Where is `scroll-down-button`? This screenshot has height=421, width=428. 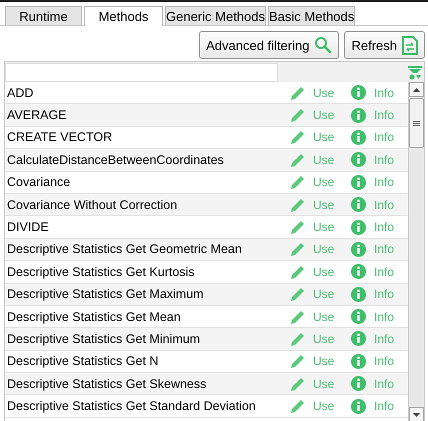
scroll-down-button is located at coordinates (416, 414).